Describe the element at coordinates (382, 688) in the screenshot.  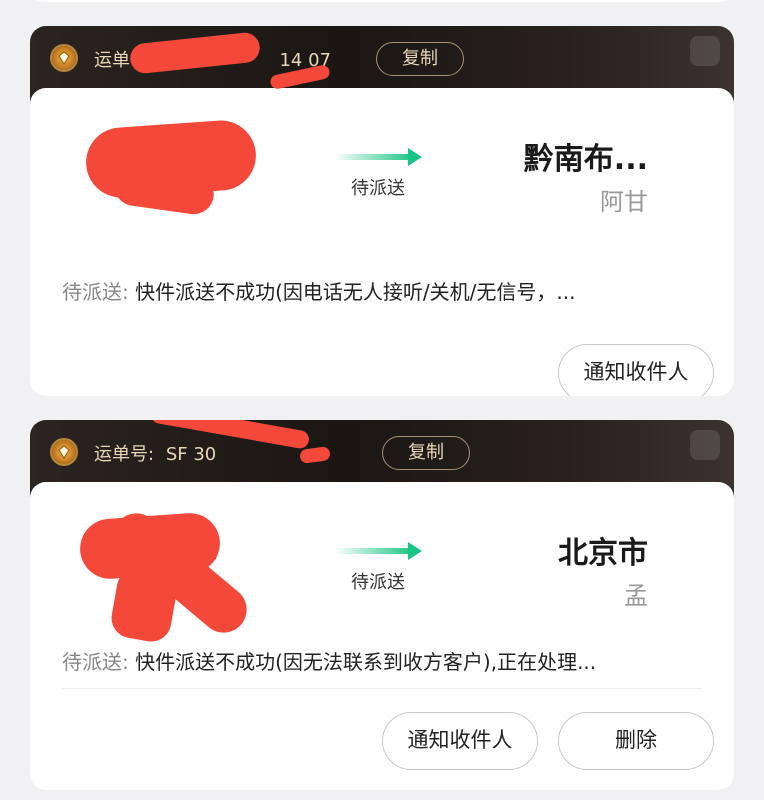
I see `divider` at that location.